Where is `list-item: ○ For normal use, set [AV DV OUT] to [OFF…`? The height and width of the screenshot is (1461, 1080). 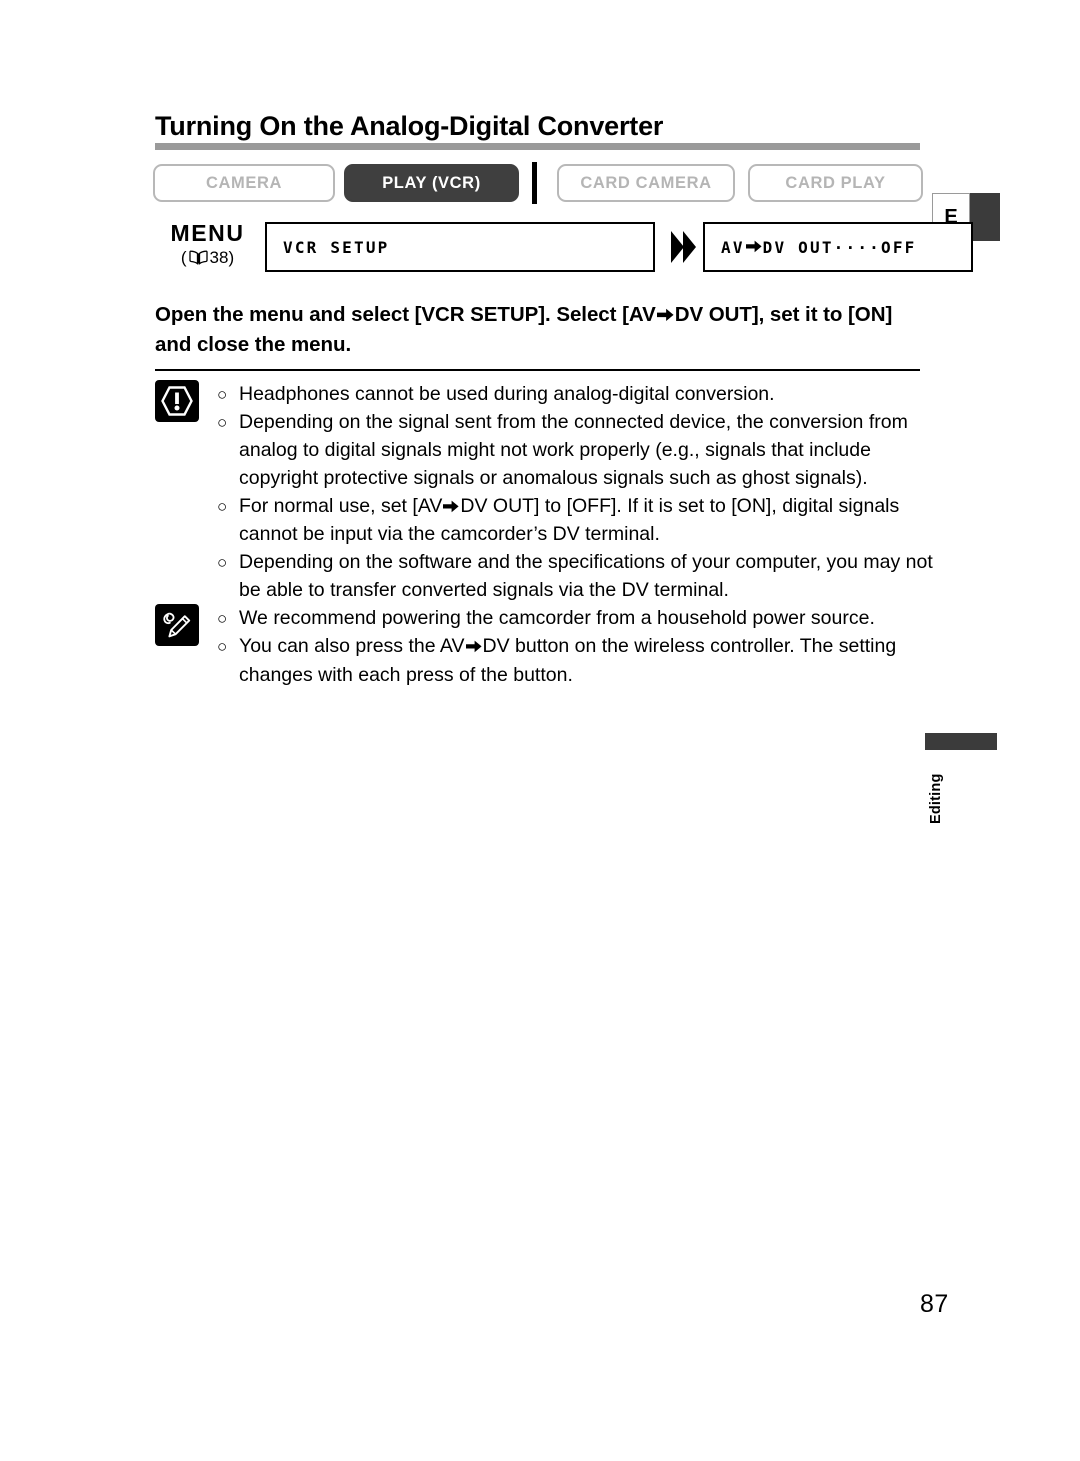 list-item: ○ For normal use, set [AV DV OUT] to [OFF… is located at coordinates (581, 521).